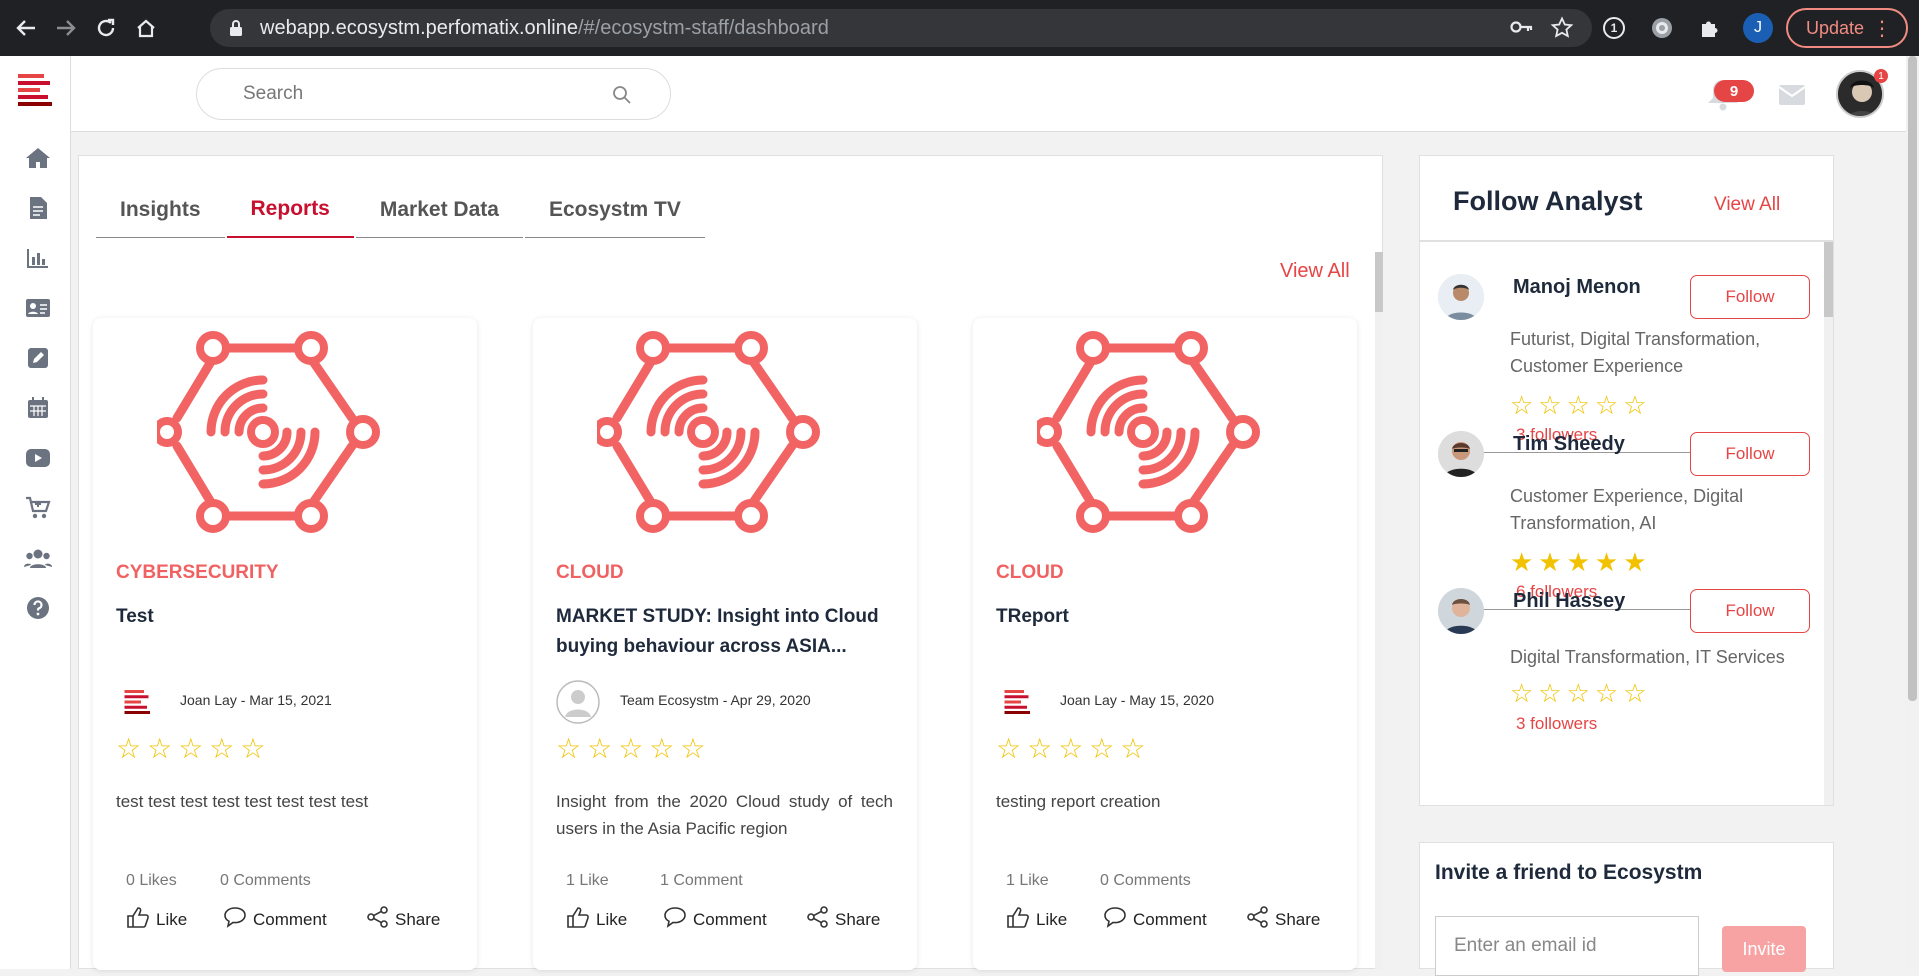 The height and width of the screenshot is (976, 1919). Describe the element at coordinates (1581, 693) in the screenshot. I see `analyst-rating-stars: ☆☆☆☆☆` at that location.